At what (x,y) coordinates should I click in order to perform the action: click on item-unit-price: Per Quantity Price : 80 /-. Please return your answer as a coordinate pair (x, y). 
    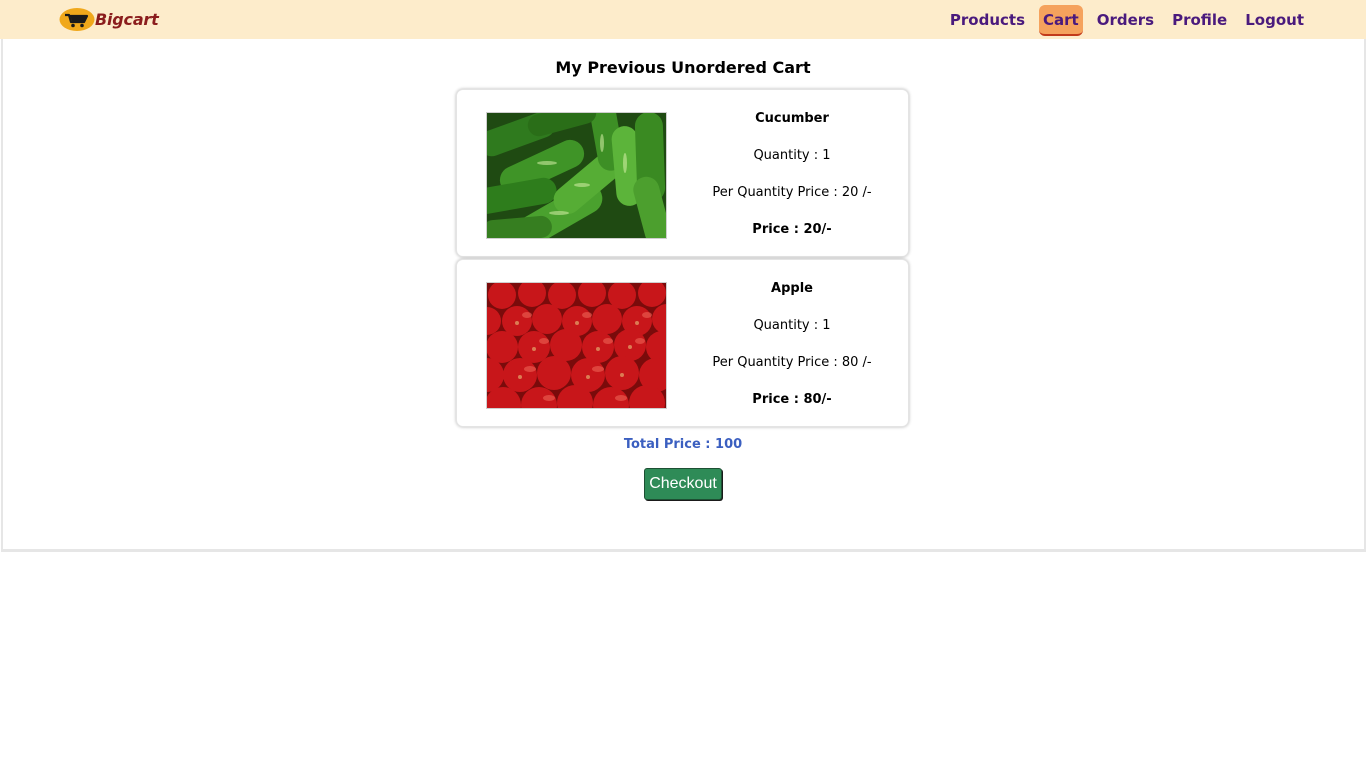
    Looking at the image, I should click on (792, 362).